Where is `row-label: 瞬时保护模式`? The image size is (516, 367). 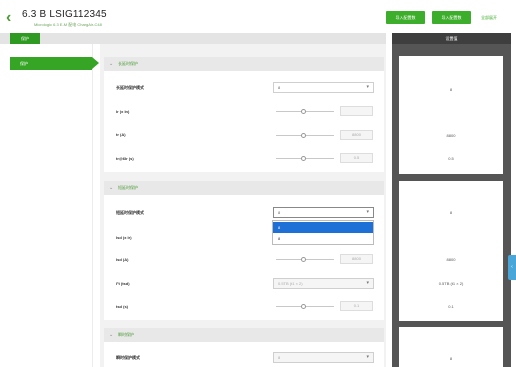
row-label: 瞬时保护模式 is located at coordinates (128, 357).